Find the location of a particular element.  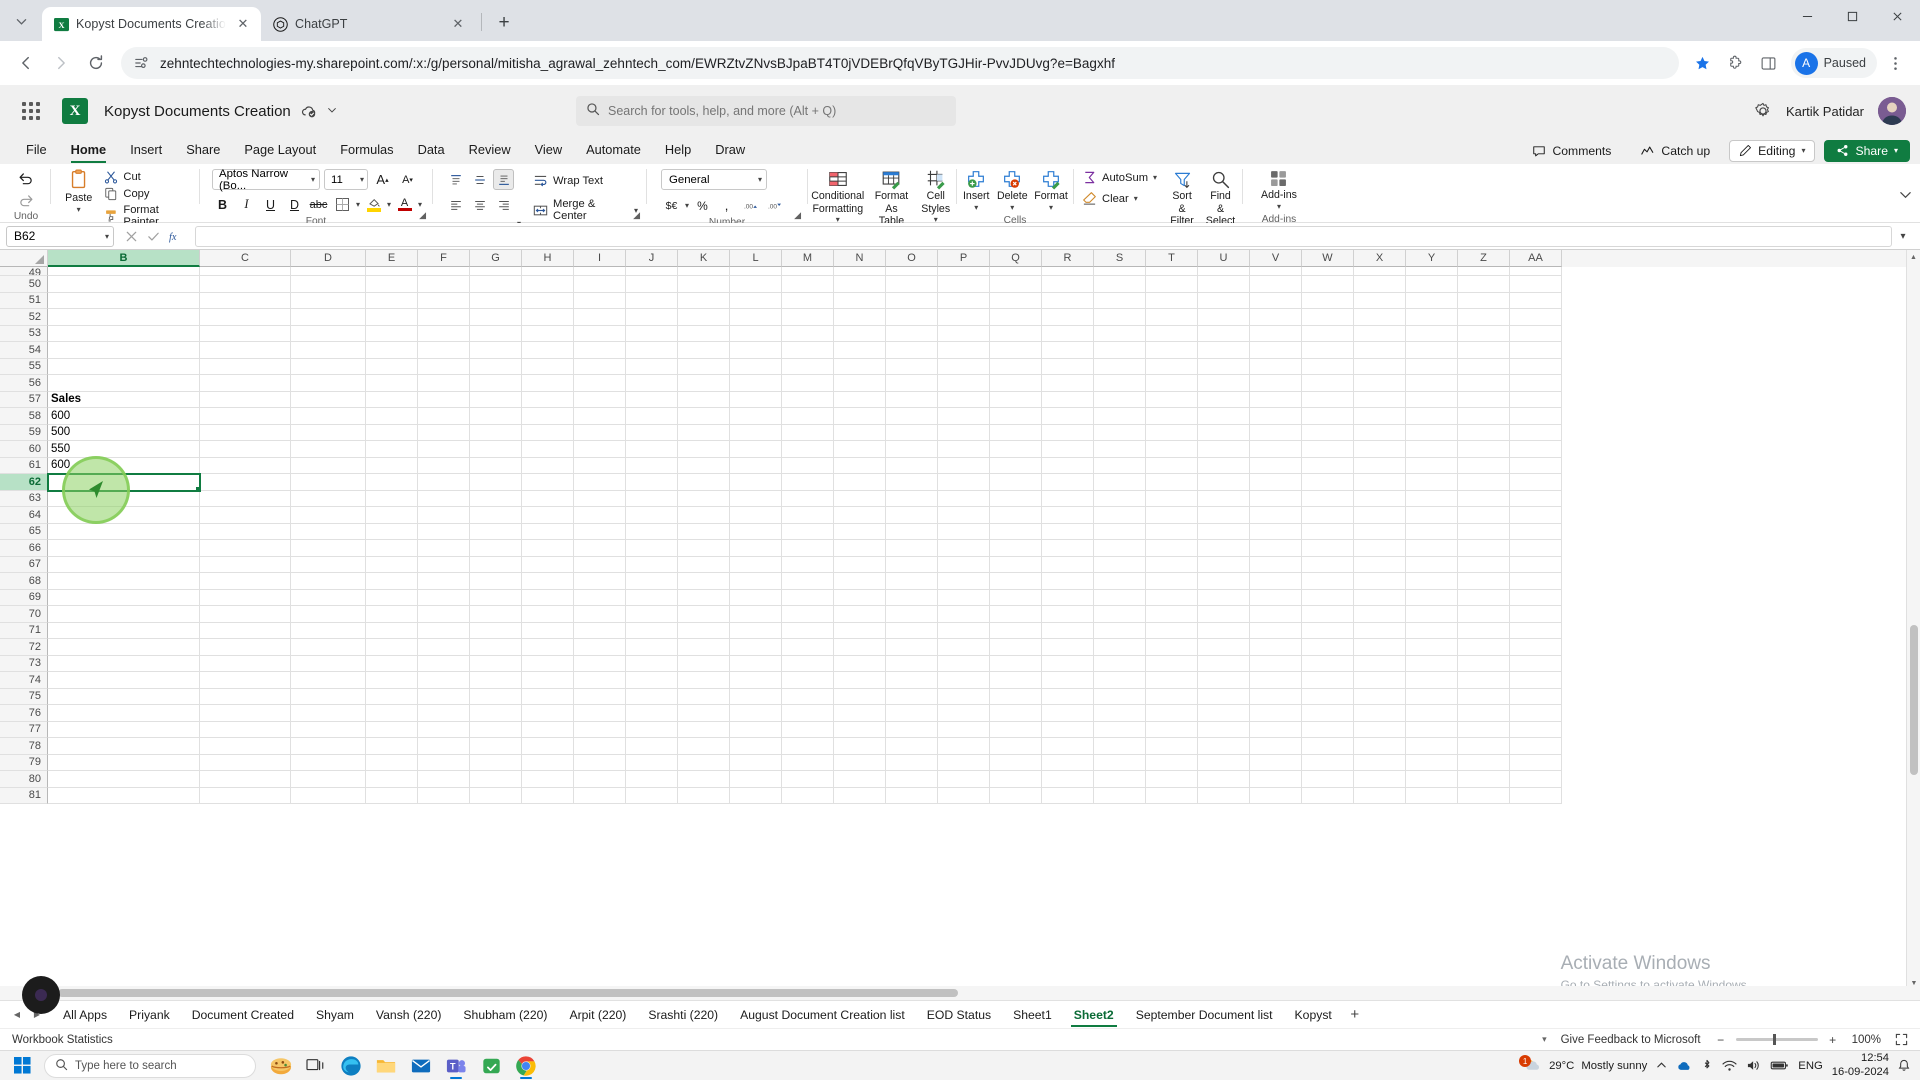

cell-G67 is located at coordinates (496, 564).